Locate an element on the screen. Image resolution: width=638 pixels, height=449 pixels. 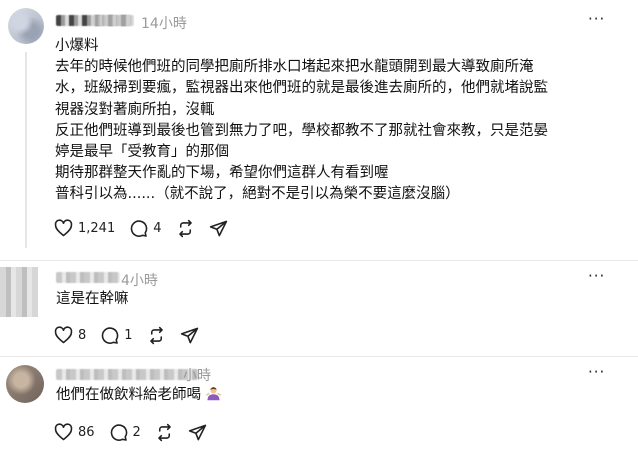
post-time: 4小時 is located at coordinates (139, 281).